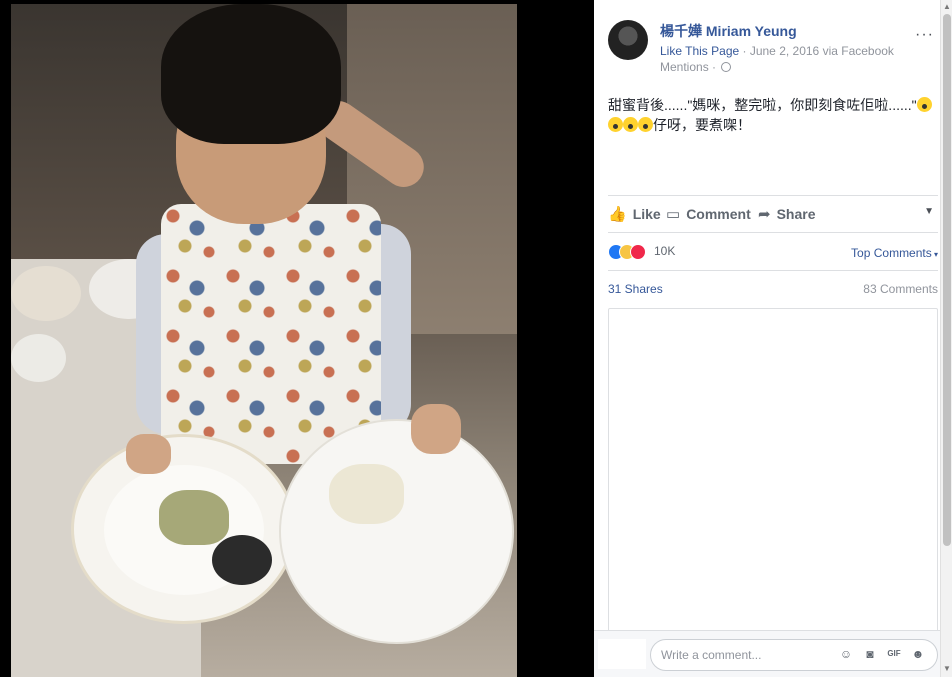 This screenshot has height=677, width=952. What do you see at coordinates (773, 115) in the screenshot?
I see `post-text: 甜蜜背後......"媽咪，整完啦，你即刻食咗佢啦......" 仔呀，要煮㗎！` at bounding box center [773, 115].